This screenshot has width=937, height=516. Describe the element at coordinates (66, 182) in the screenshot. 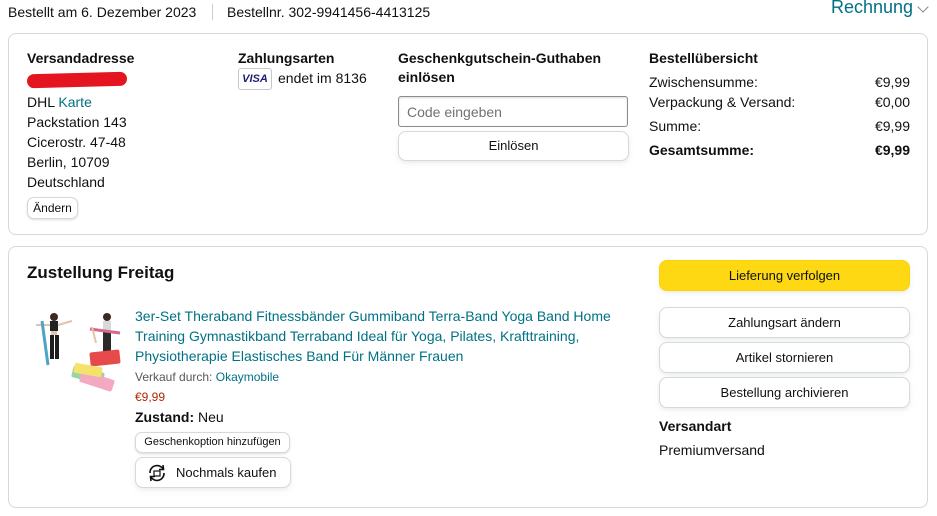

I see `address-line: Deutschland` at that location.